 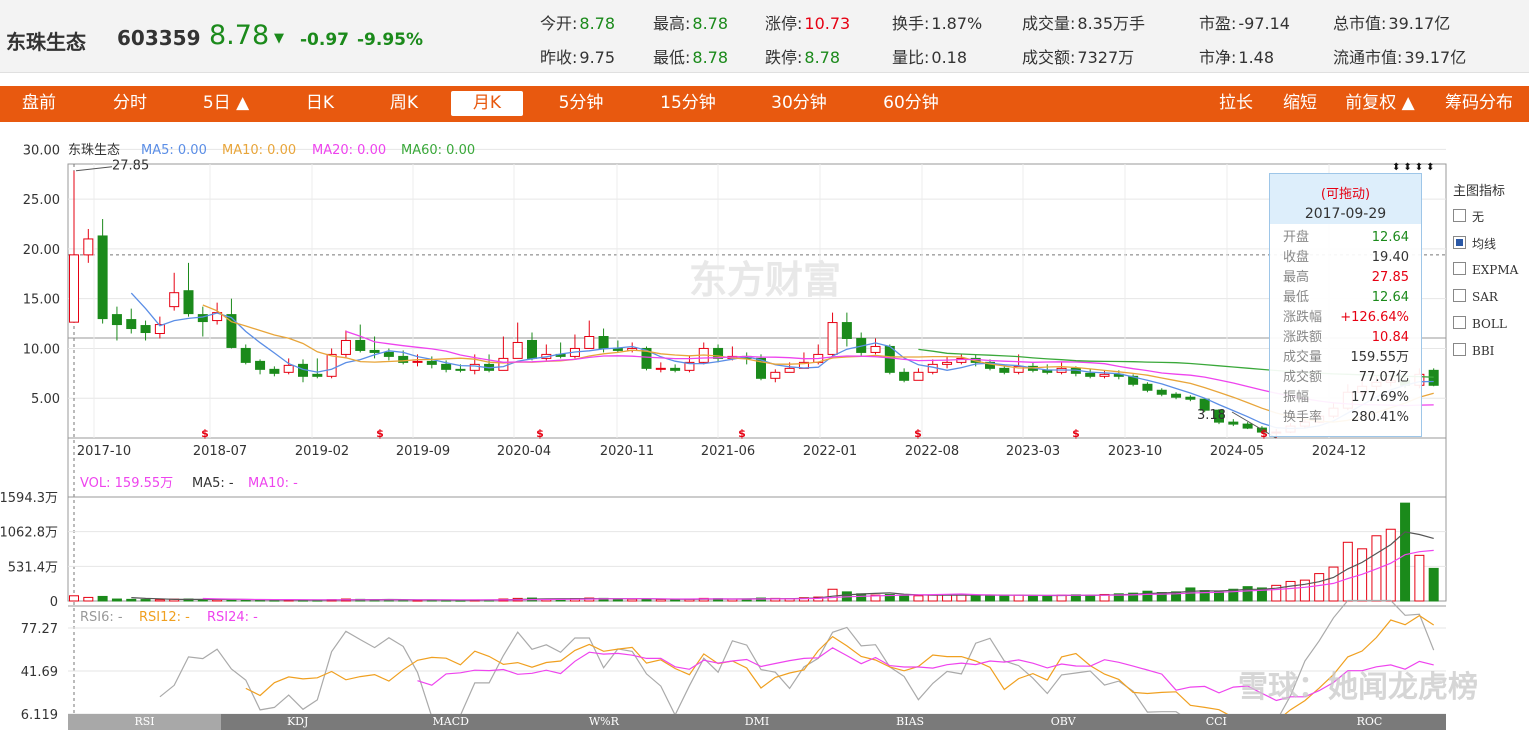 What do you see at coordinates (1474, 243) in the screenshot?
I see `indicator-option: 均线` at bounding box center [1474, 243].